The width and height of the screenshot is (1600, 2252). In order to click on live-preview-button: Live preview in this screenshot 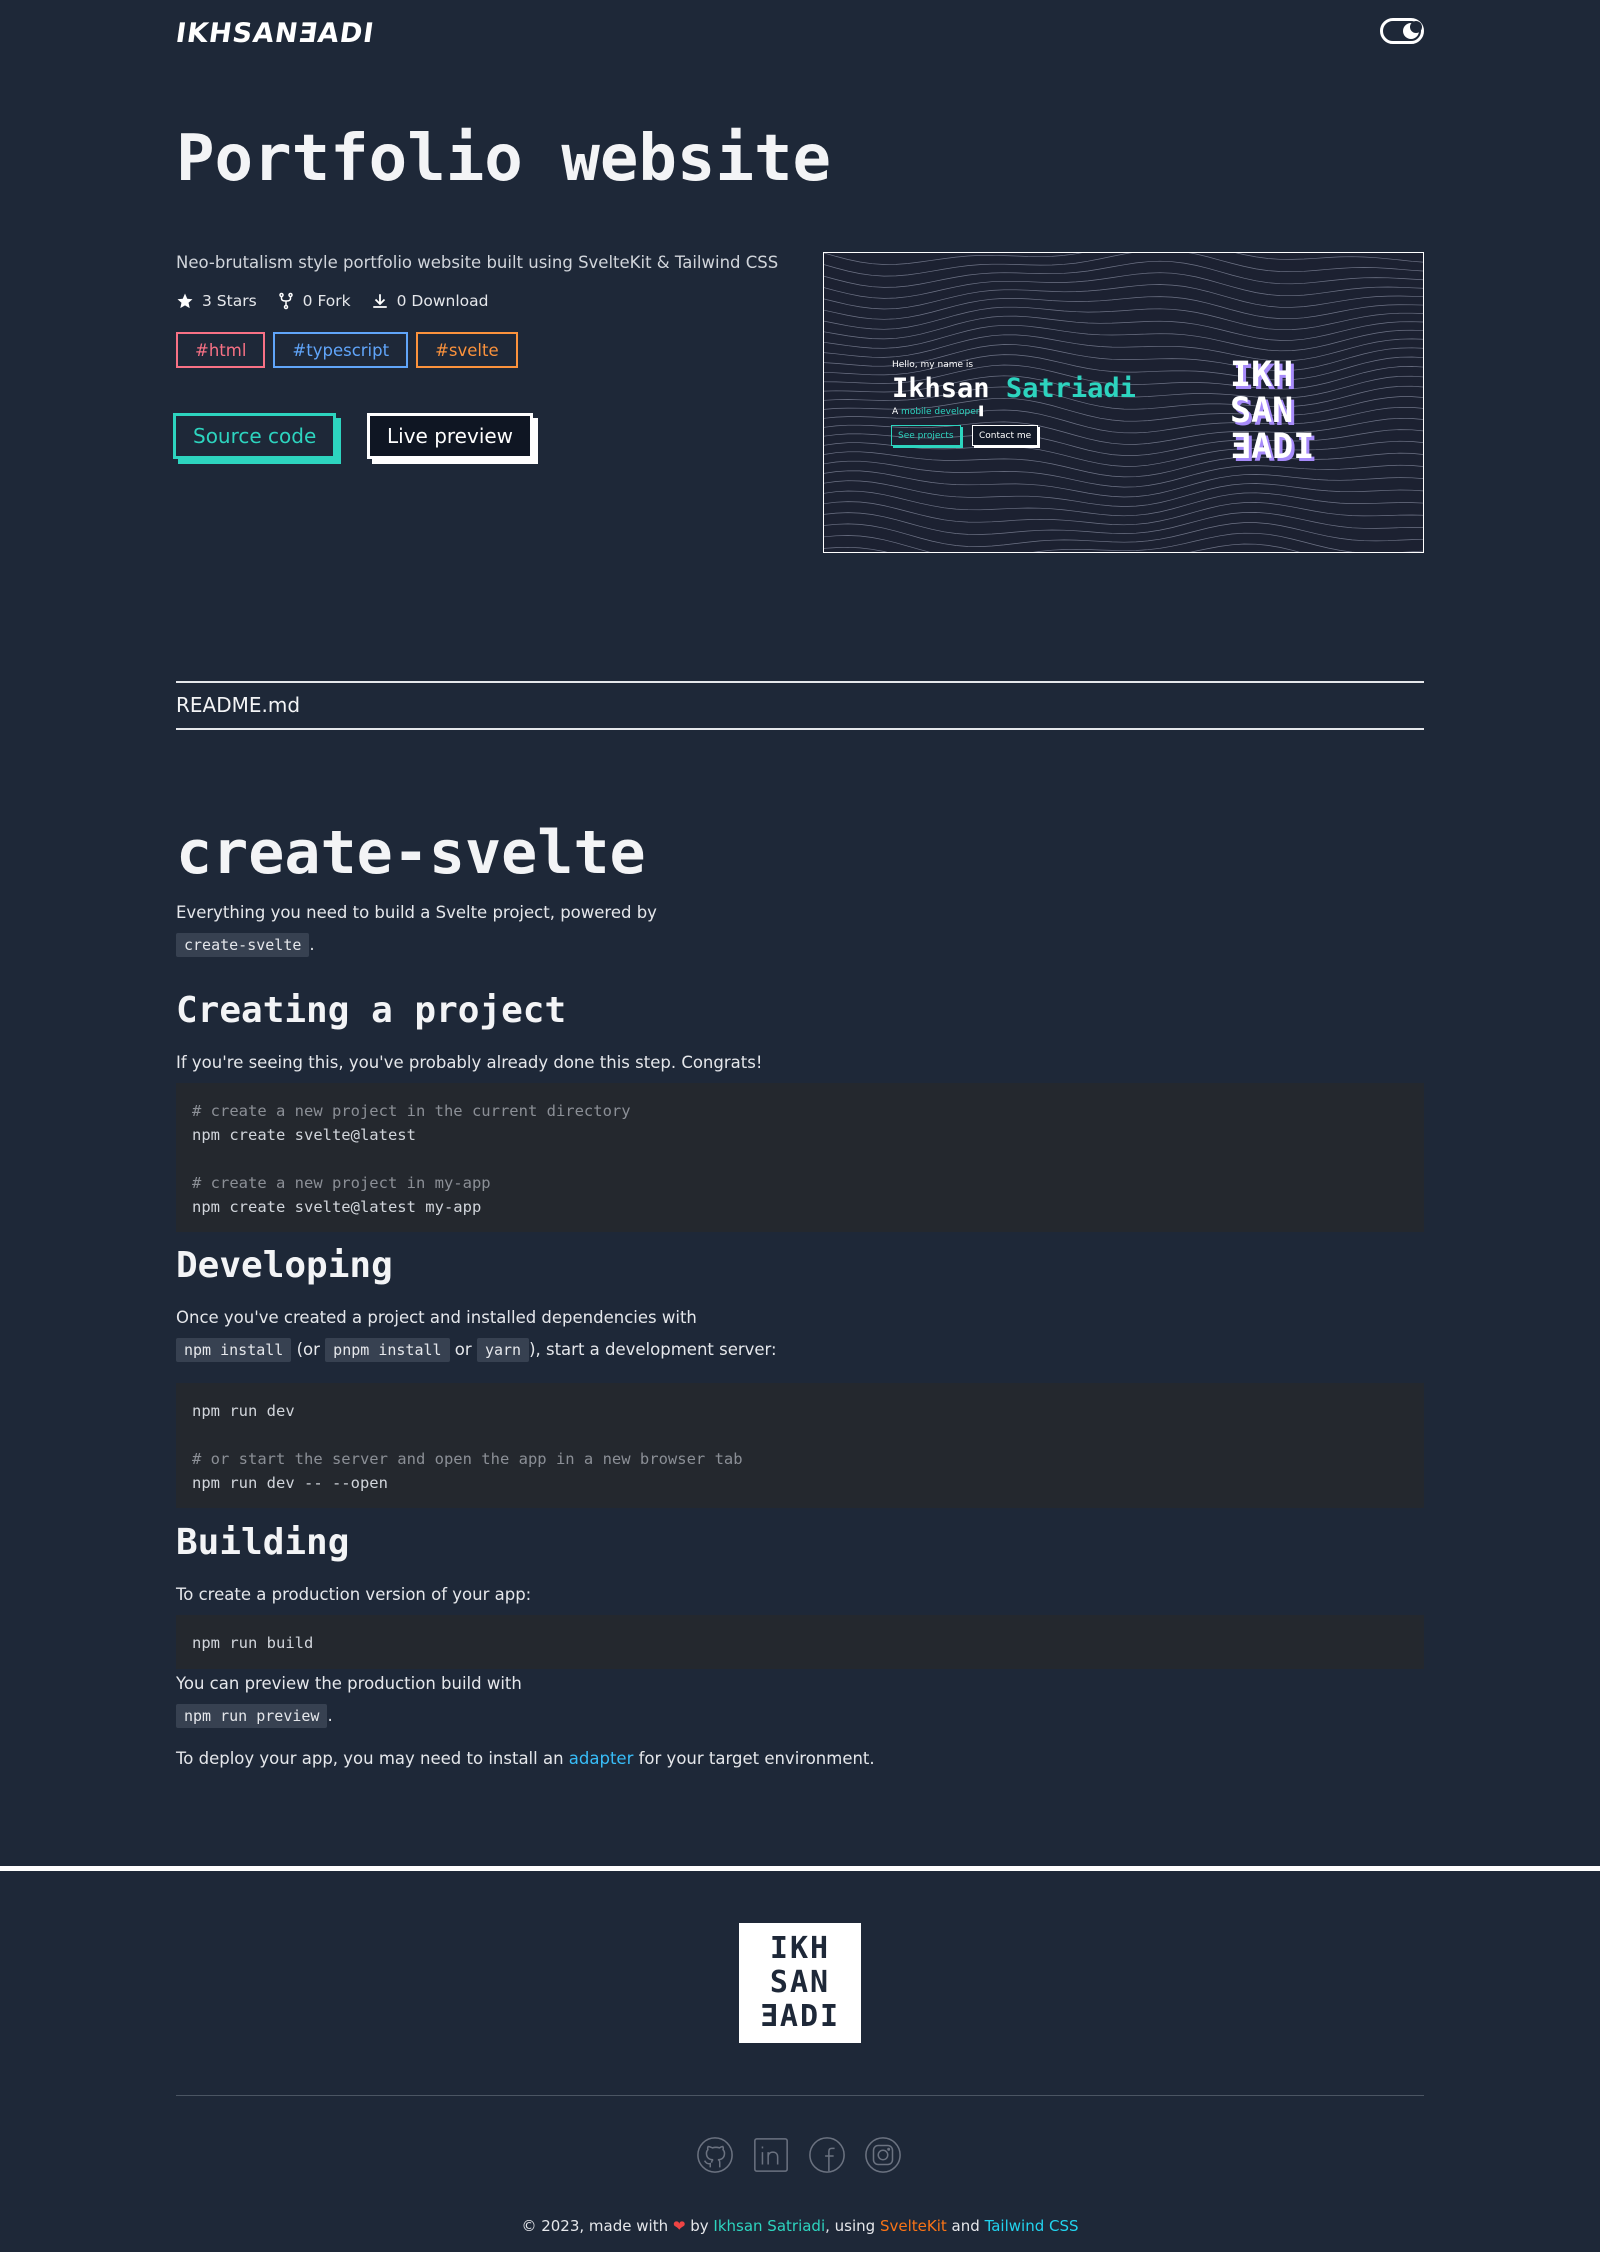, I will do `click(450, 436)`.